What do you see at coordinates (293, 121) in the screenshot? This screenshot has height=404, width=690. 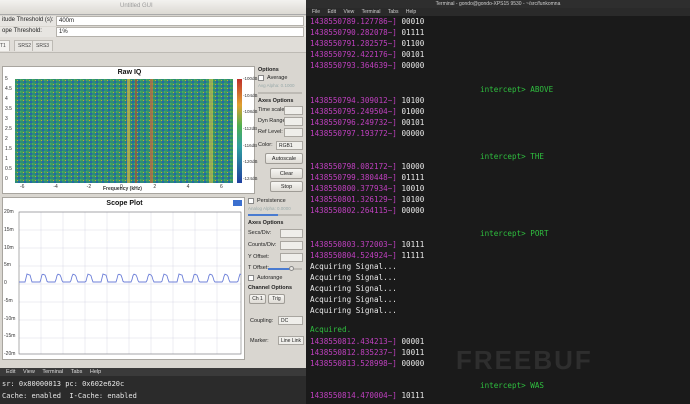 I see `dyn-range-spinner` at bounding box center [293, 121].